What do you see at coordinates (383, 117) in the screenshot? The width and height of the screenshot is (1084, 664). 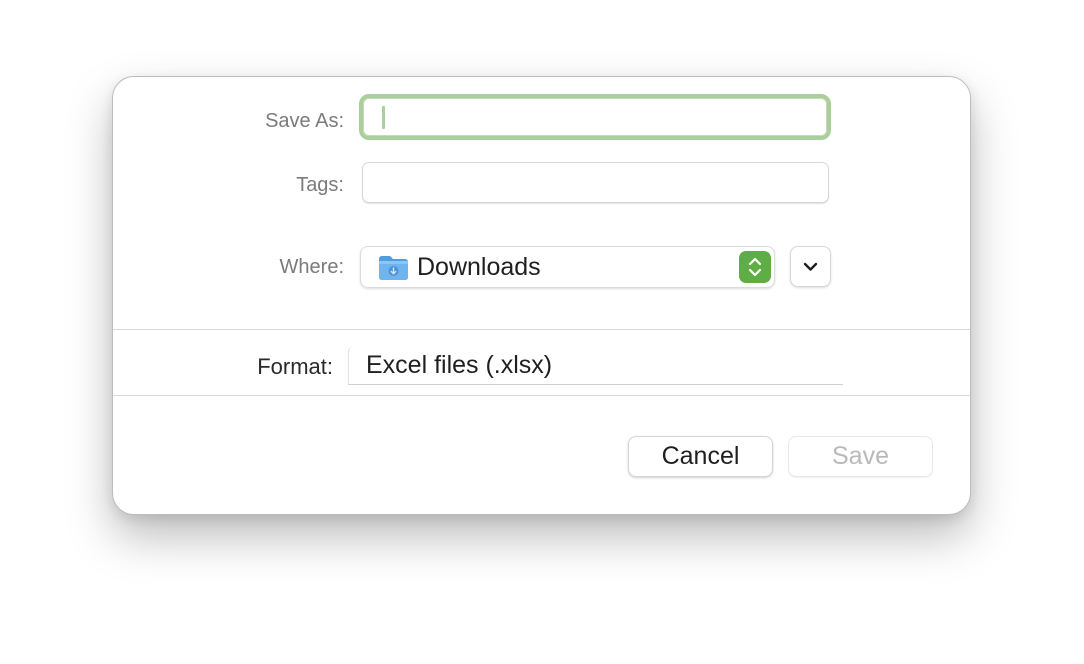 I see `text-cursor` at bounding box center [383, 117].